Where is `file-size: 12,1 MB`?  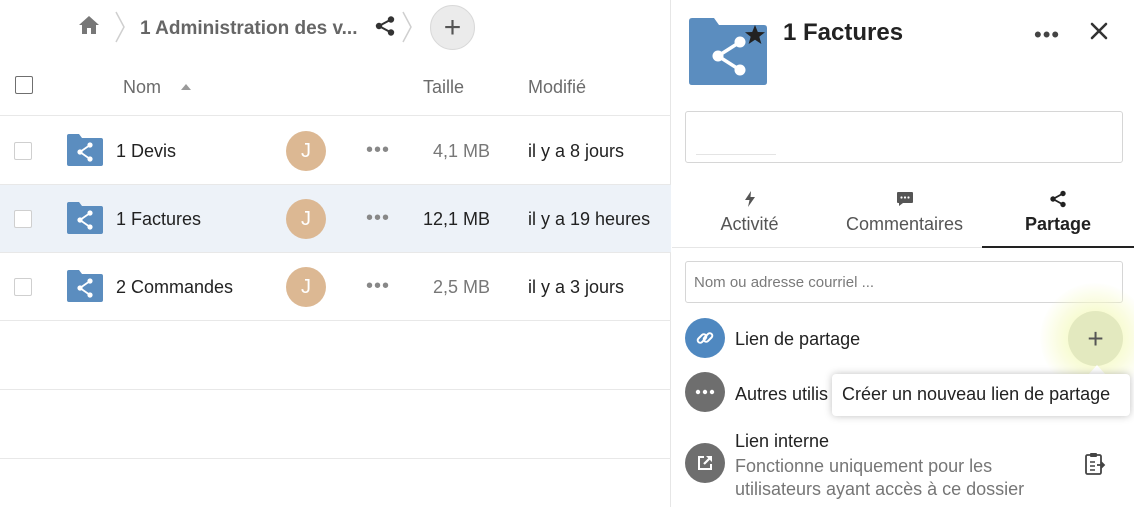 file-size: 12,1 MB is located at coordinates (456, 219).